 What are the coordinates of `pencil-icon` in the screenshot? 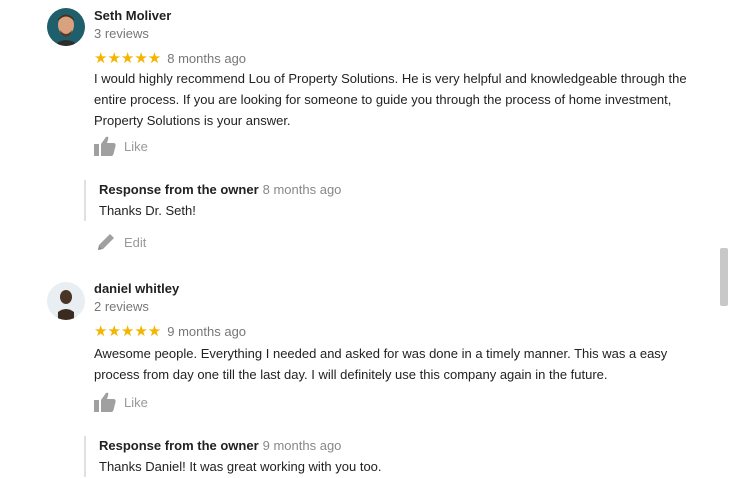 It's located at (106, 242).